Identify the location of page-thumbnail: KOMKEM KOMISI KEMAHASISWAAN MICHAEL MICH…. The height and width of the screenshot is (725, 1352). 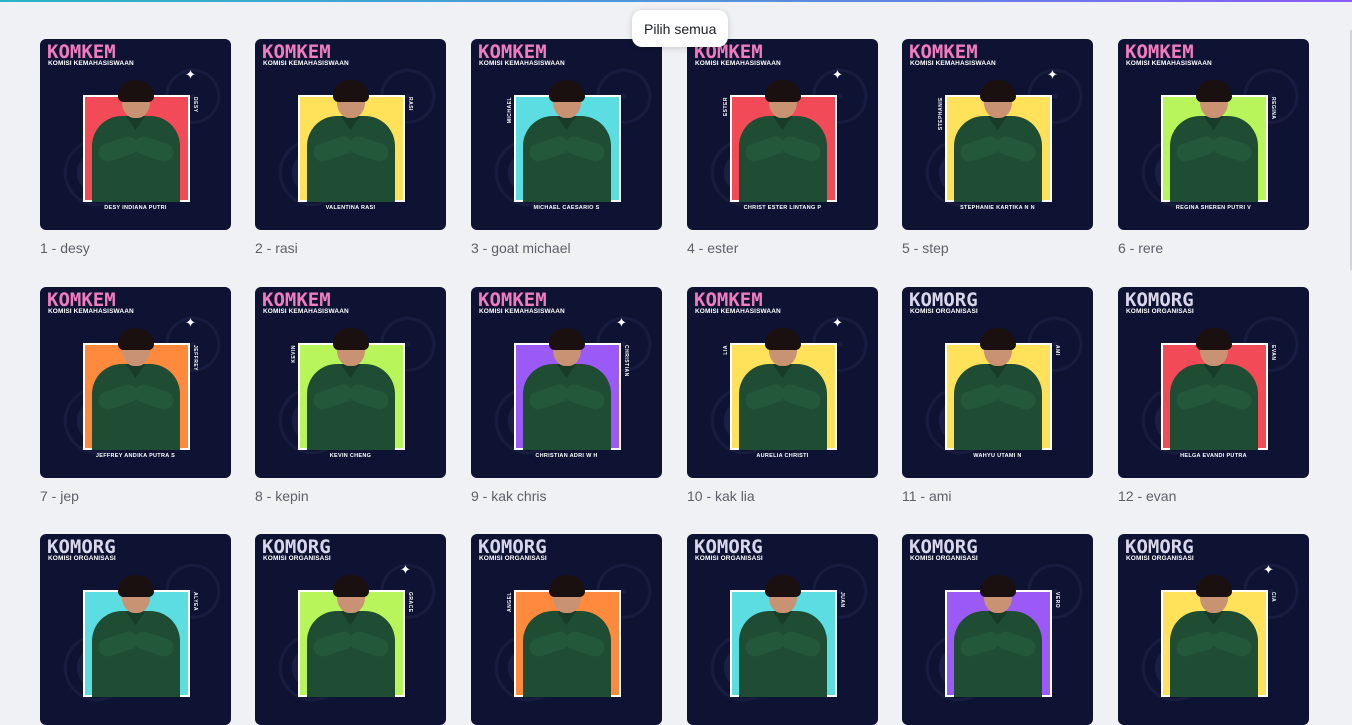
(566, 134).